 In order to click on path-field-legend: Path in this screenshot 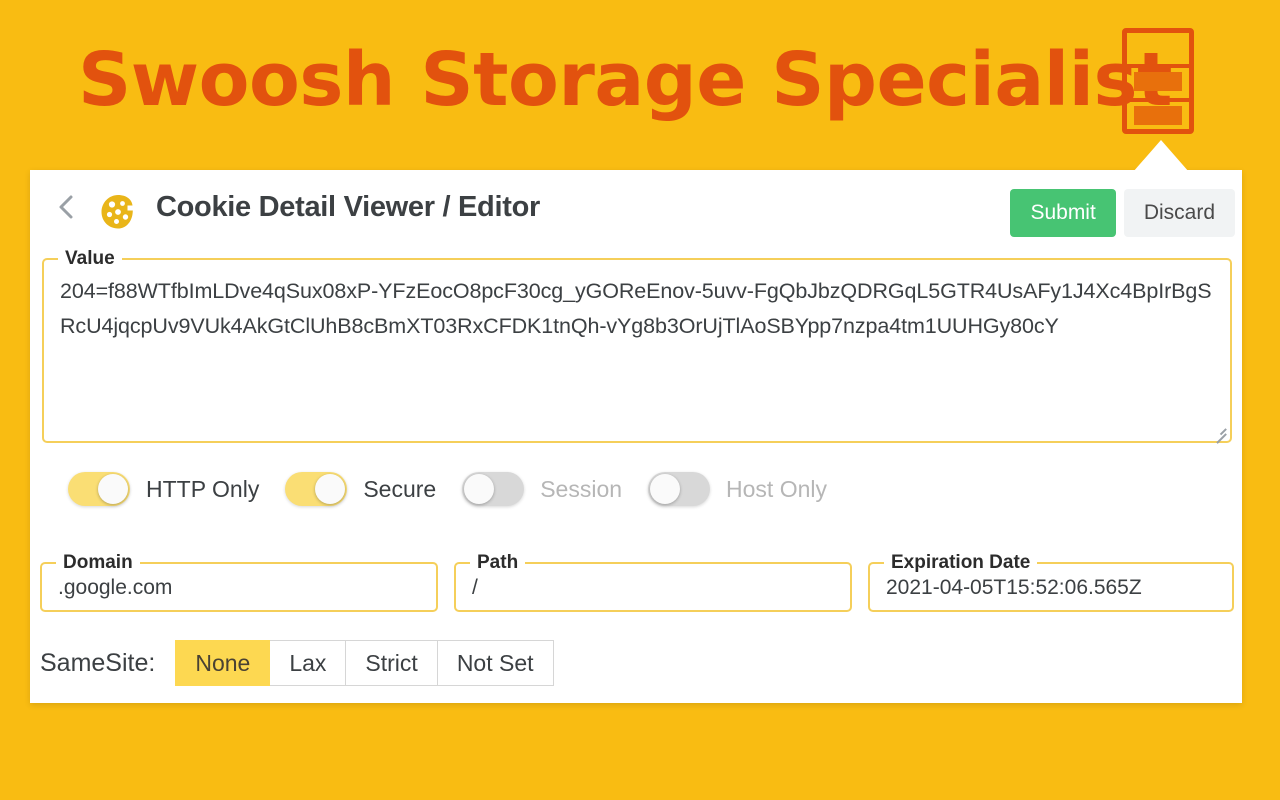, I will do `click(498, 563)`.